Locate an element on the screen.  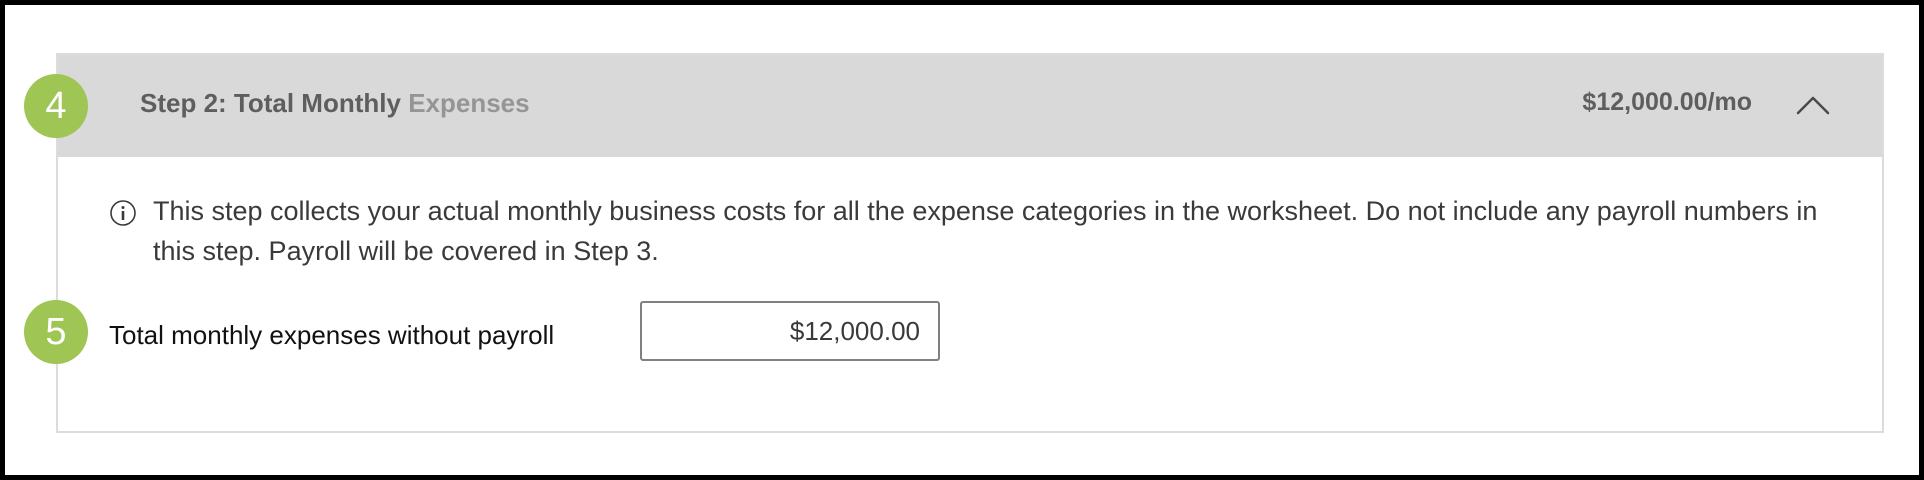
expenses-input is located at coordinates (790, 331).